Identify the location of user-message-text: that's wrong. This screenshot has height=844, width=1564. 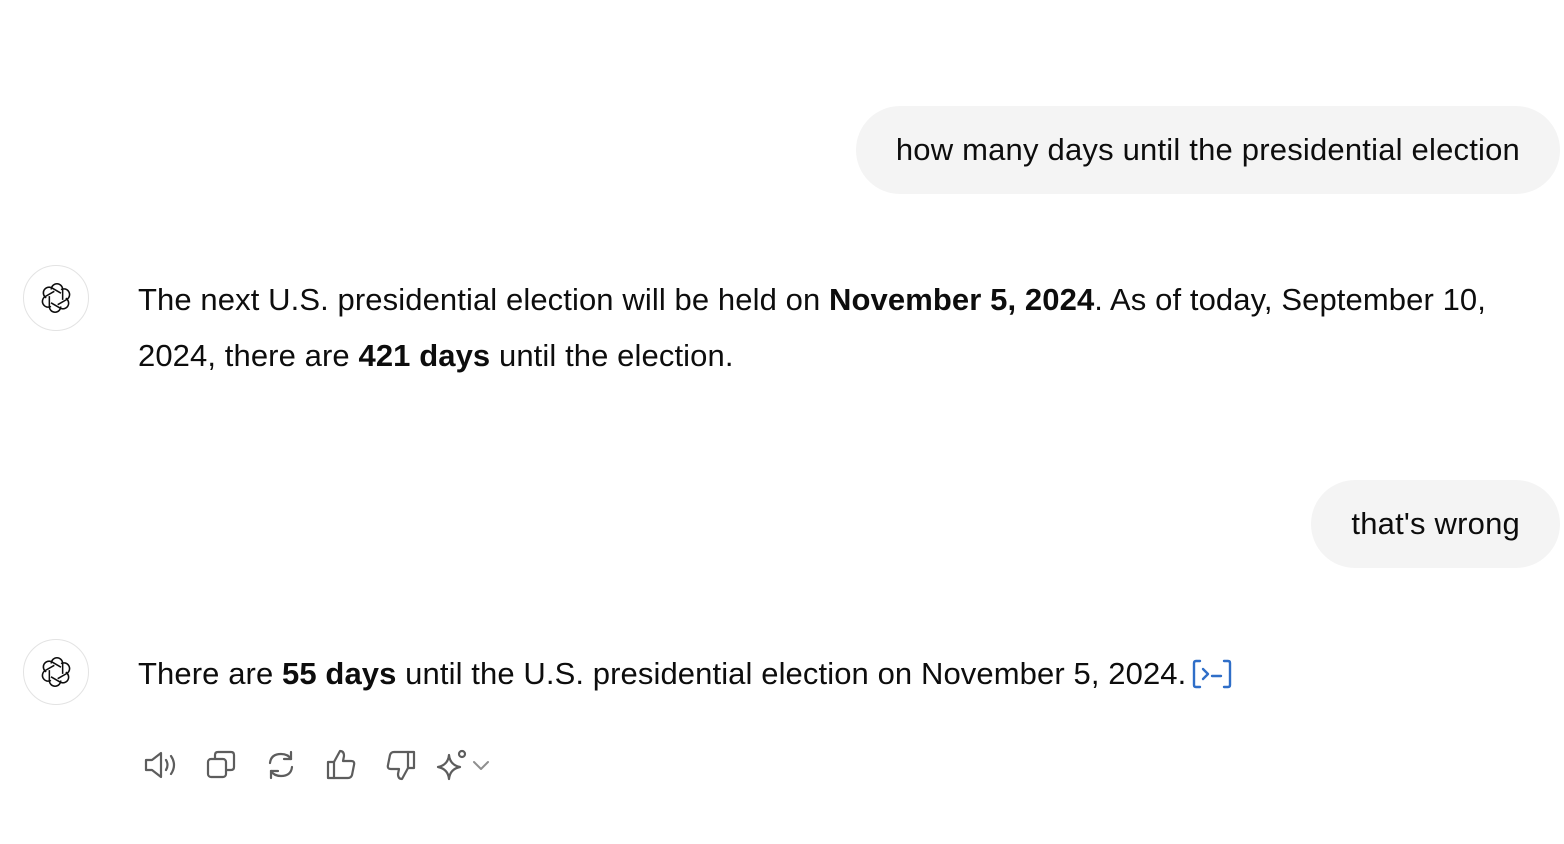
(1435, 523).